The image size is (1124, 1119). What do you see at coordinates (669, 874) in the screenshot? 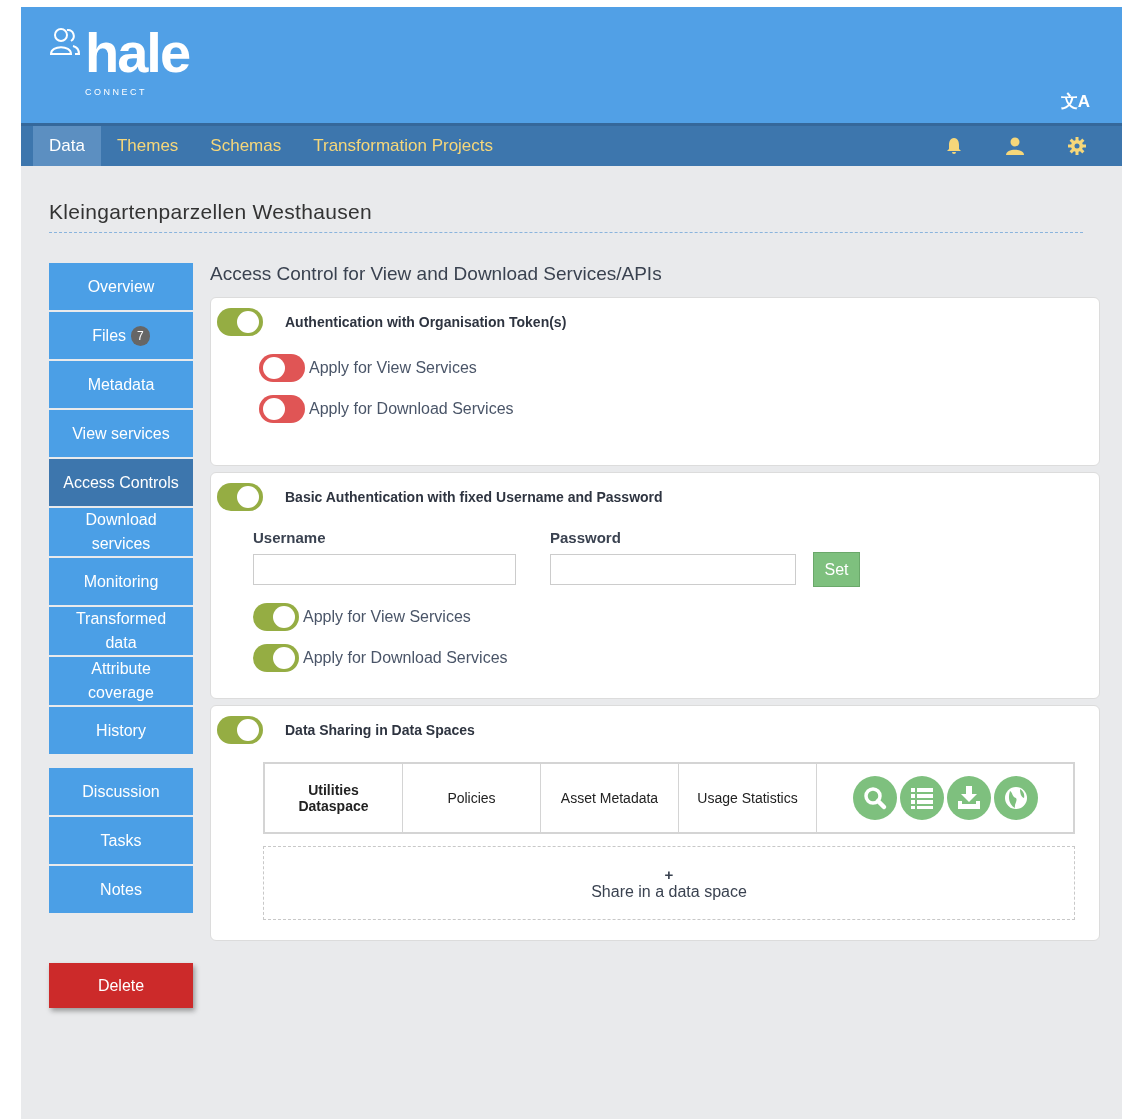
I see `plus-sign: +` at bounding box center [669, 874].